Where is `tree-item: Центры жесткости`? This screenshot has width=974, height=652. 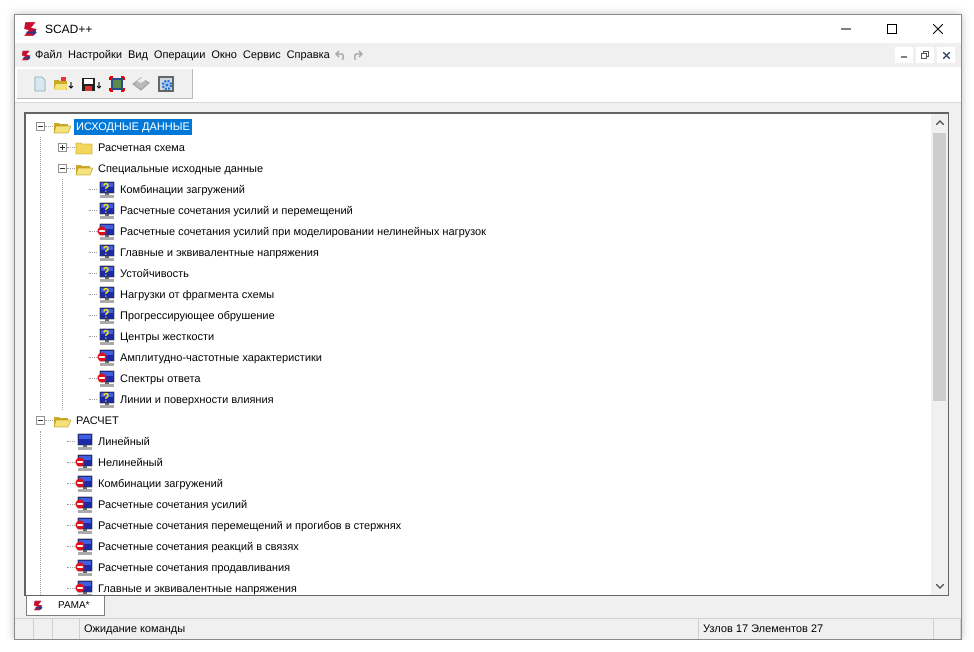 tree-item: Центры жесткости is located at coordinates (167, 336).